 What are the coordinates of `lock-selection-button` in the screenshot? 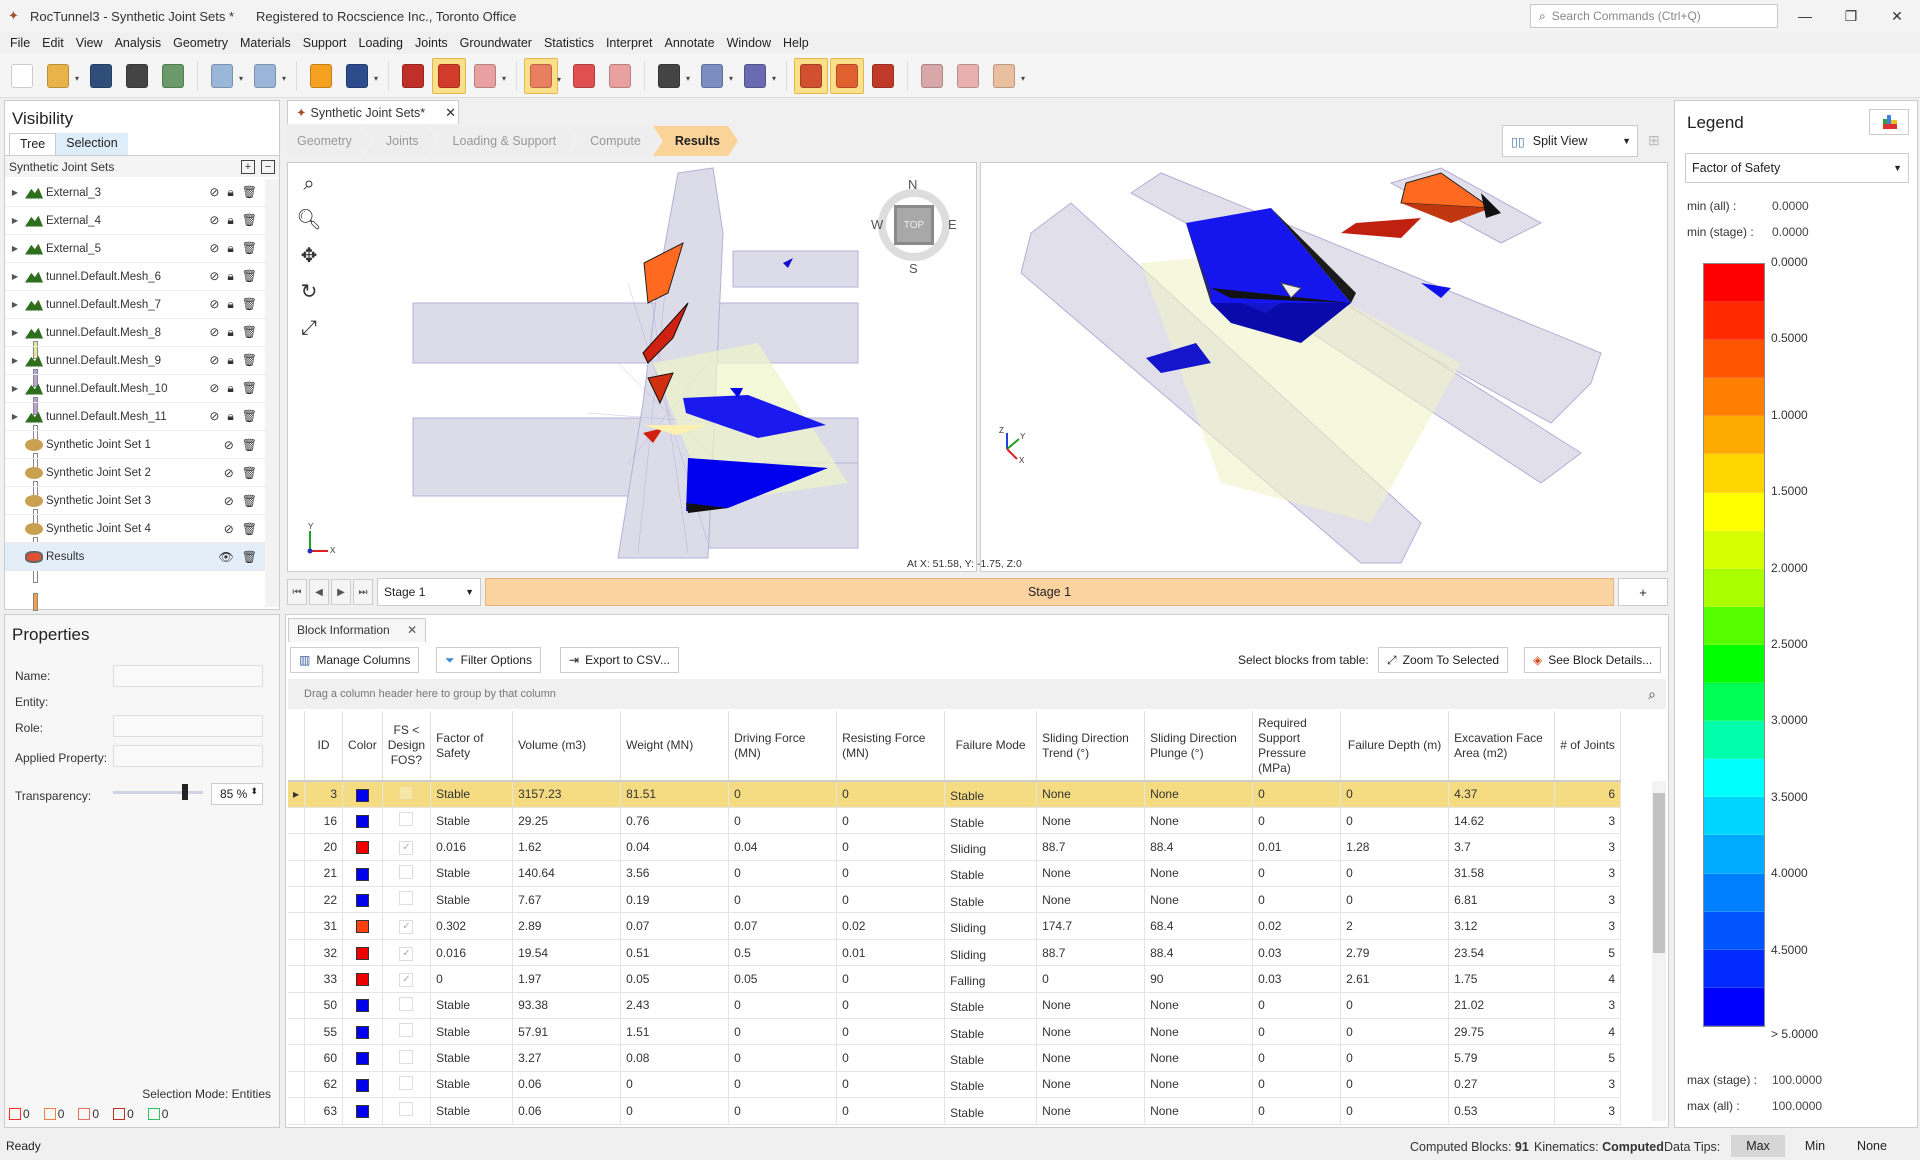 It's located at (584, 76).